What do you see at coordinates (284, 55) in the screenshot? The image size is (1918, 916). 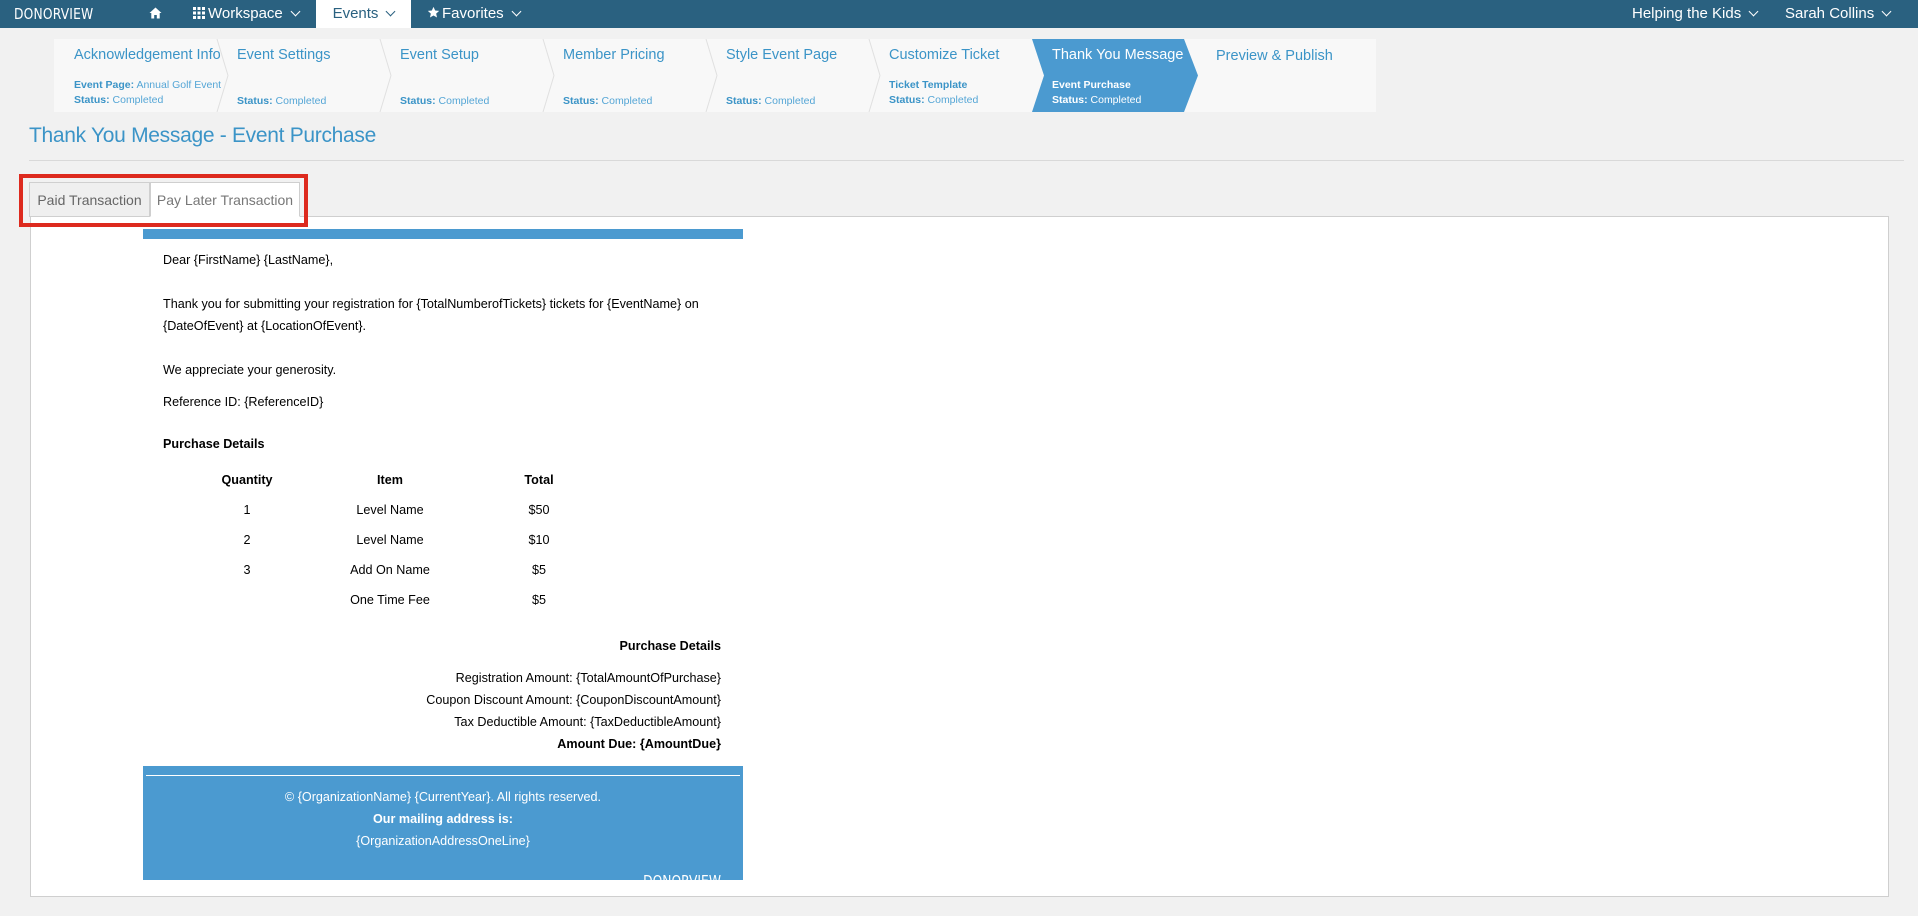 I see `step-title: Event Settings` at bounding box center [284, 55].